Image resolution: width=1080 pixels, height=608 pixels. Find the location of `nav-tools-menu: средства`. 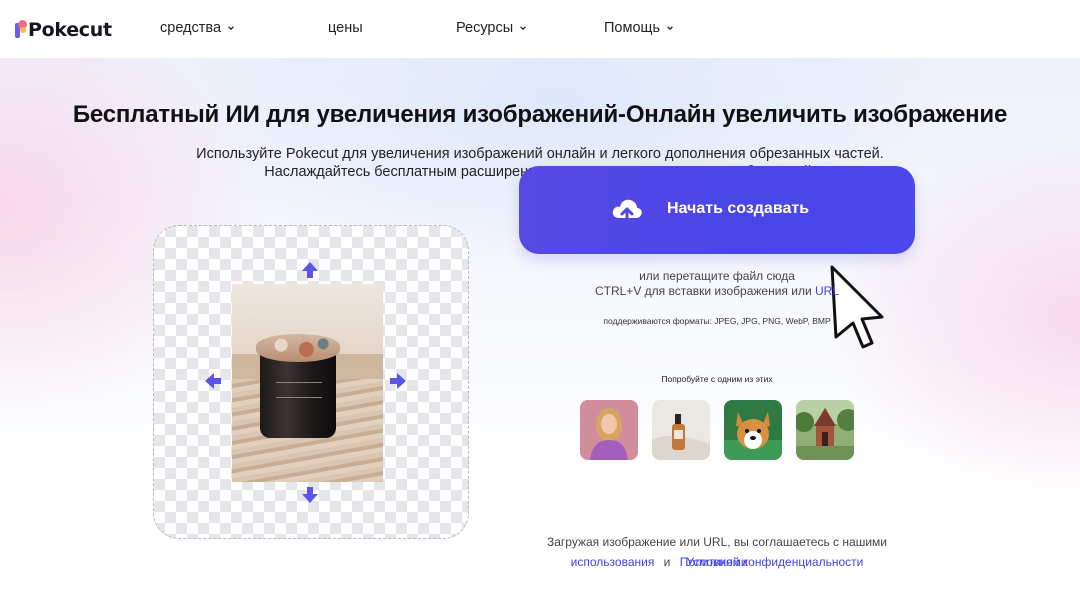

nav-tools-menu: средства is located at coordinates (197, 28).